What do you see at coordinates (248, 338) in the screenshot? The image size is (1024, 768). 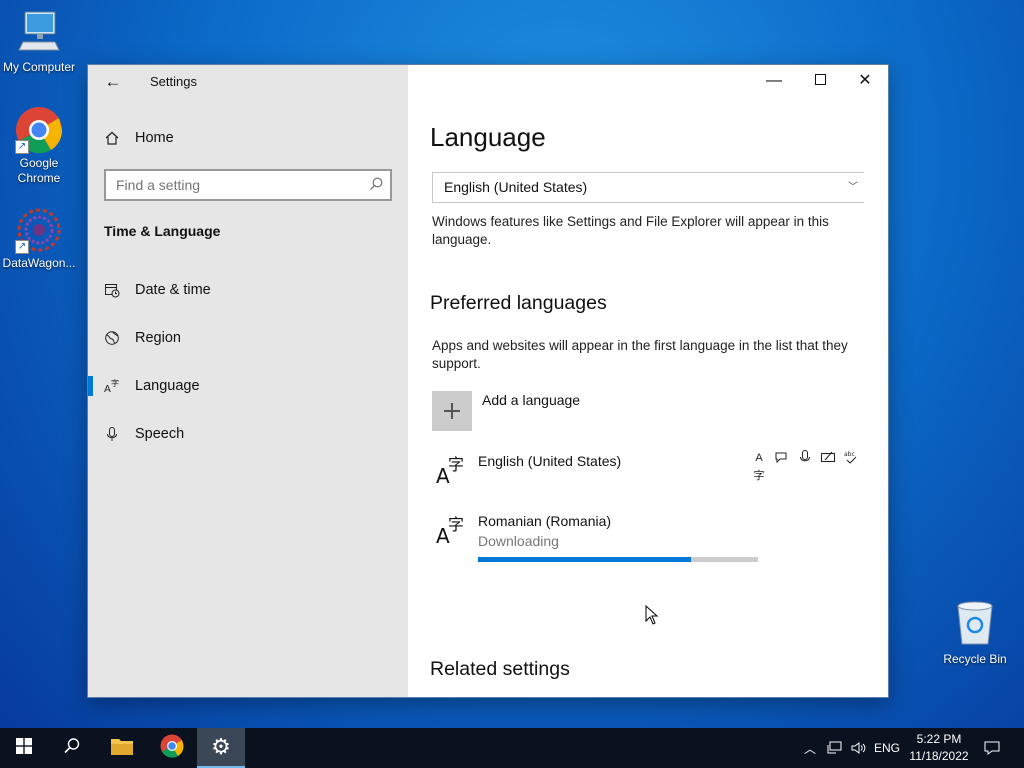 I see `sidebar-item-region: Region` at bounding box center [248, 338].